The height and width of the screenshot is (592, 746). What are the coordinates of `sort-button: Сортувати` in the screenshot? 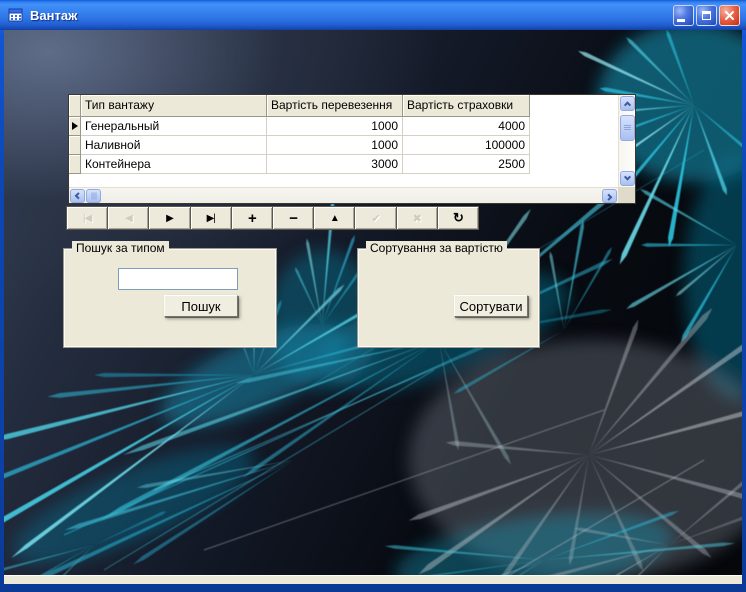 It's located at (491, 306).